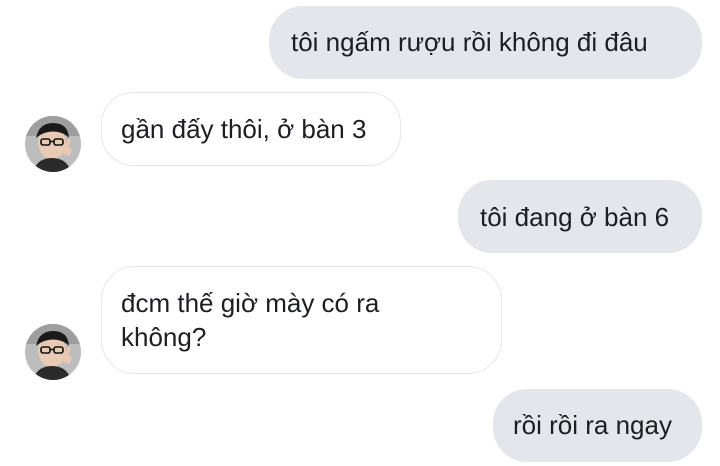 The height and width of the screenshot is (466, 720). Describe the element at coordinates (485, 42) in the screenshot. I see `sent-message-bubble: tôi ngấm rượu rồi không đi đâu` at that location.